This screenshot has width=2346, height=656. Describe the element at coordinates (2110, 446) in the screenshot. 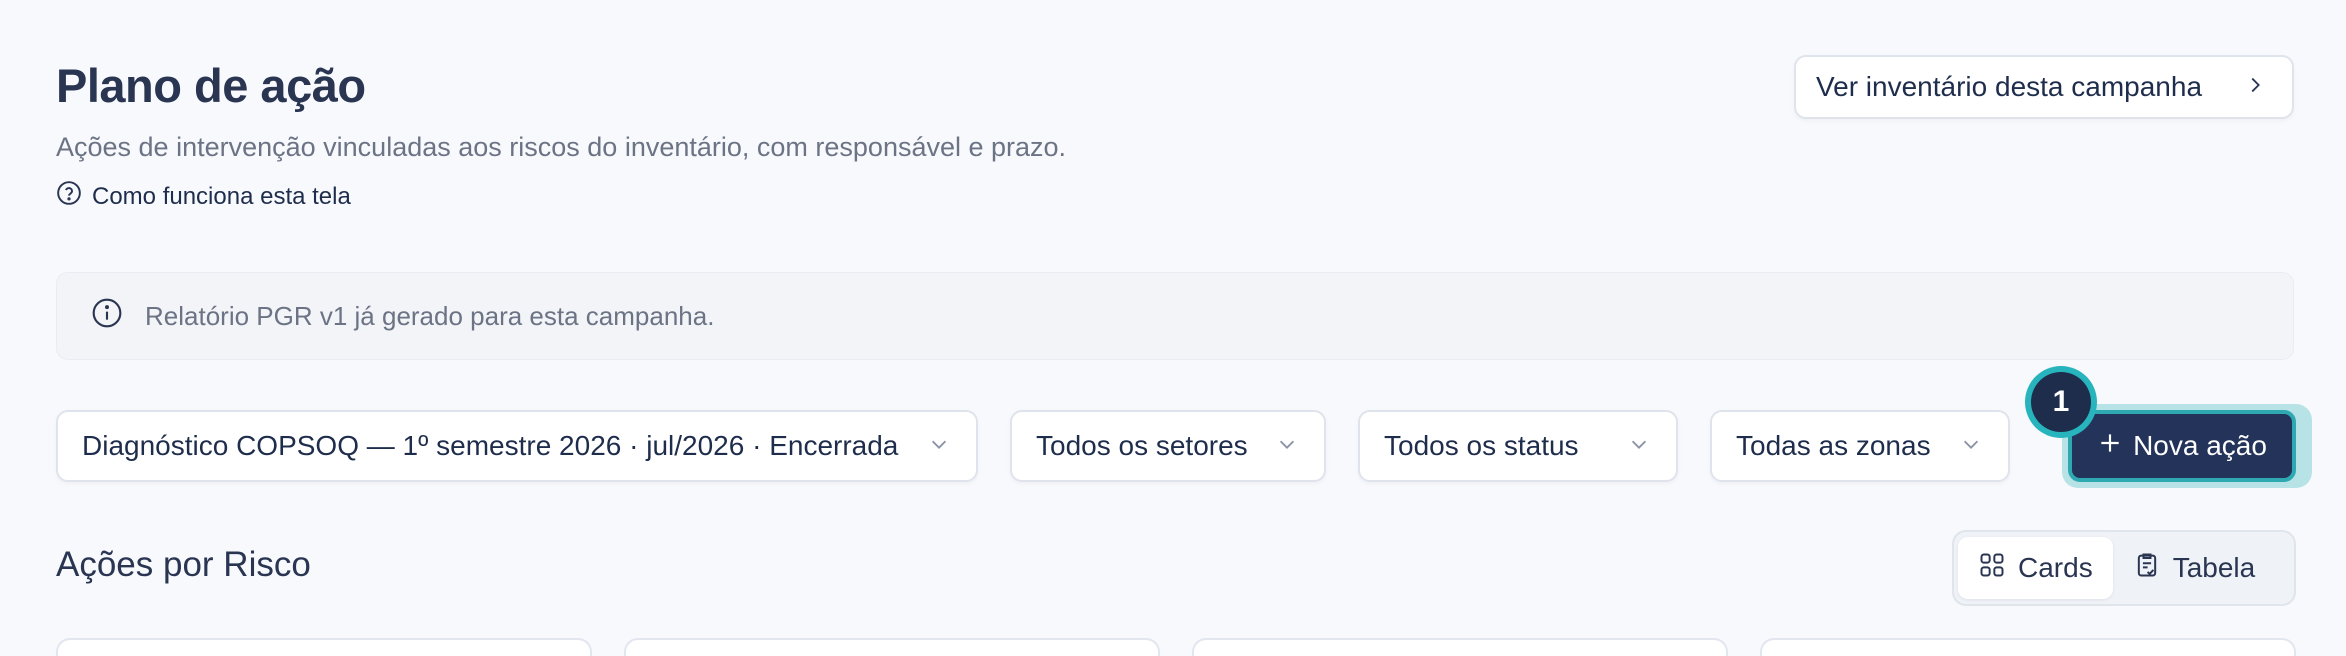

I see `plus-icon` at that location.